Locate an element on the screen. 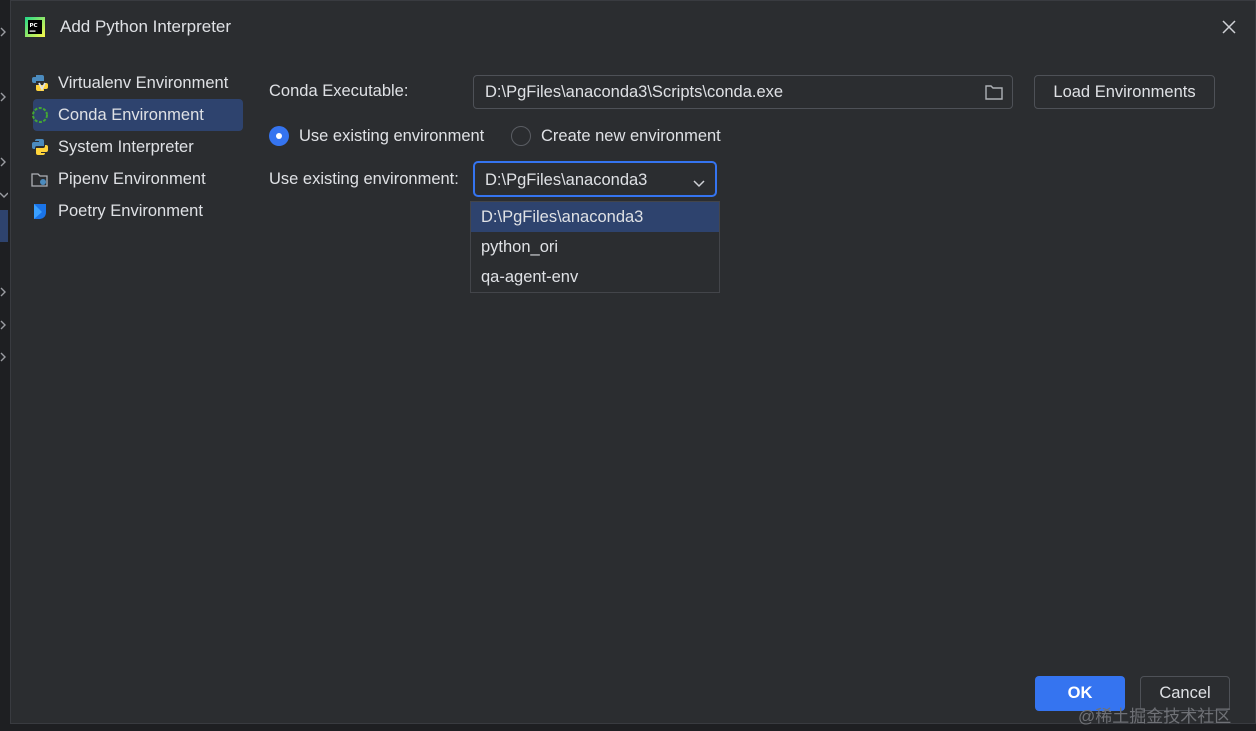  environment-combobox-value: D:\PgFiles\anaconda3 is located at coordinates (566, 180).